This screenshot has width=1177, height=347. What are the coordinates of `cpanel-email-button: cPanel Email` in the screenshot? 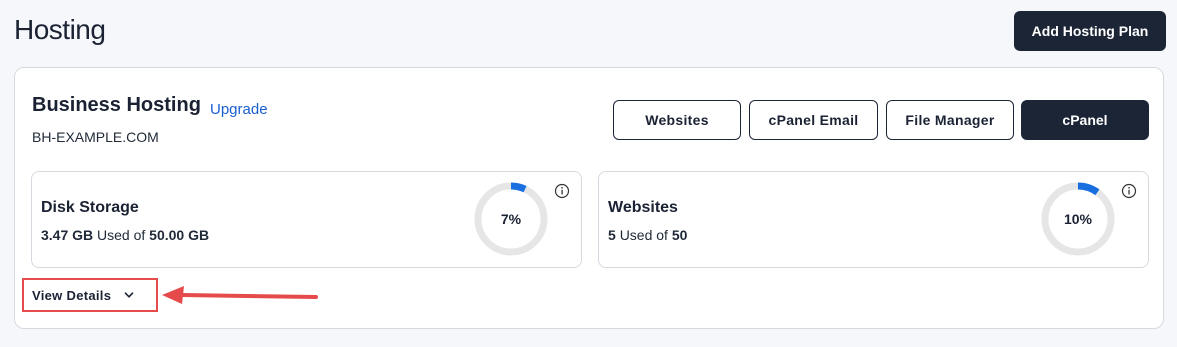 It's located at (813, 120).